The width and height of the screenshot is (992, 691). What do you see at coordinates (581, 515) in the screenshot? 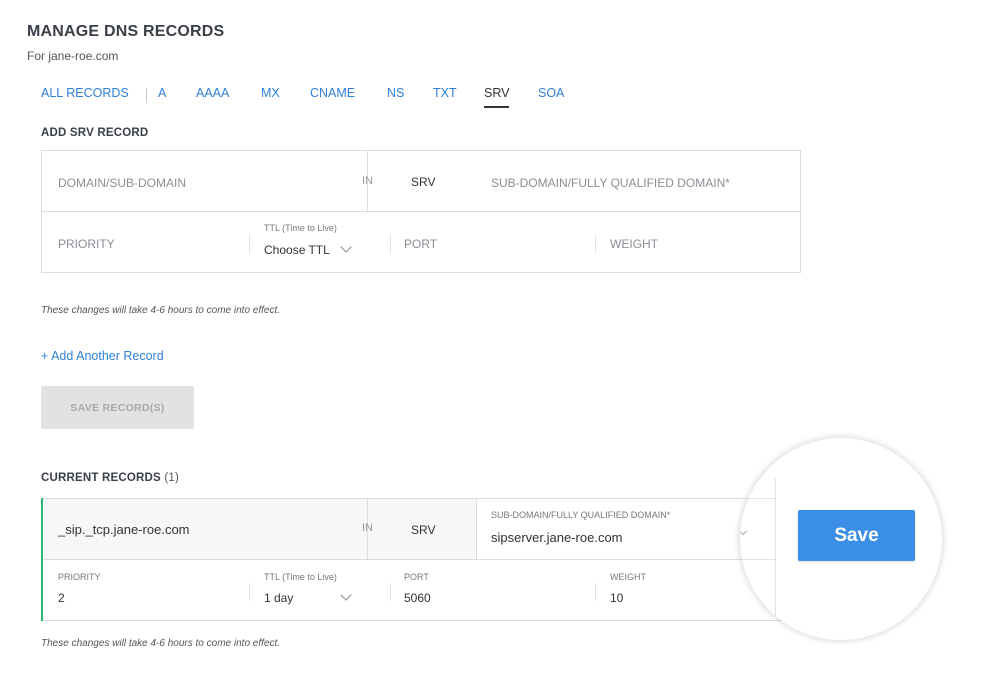
I see `target-label: SUB-DOMAIN/FULLY QUALIFIED DOMAIN*` at bounding box center [581, 515].